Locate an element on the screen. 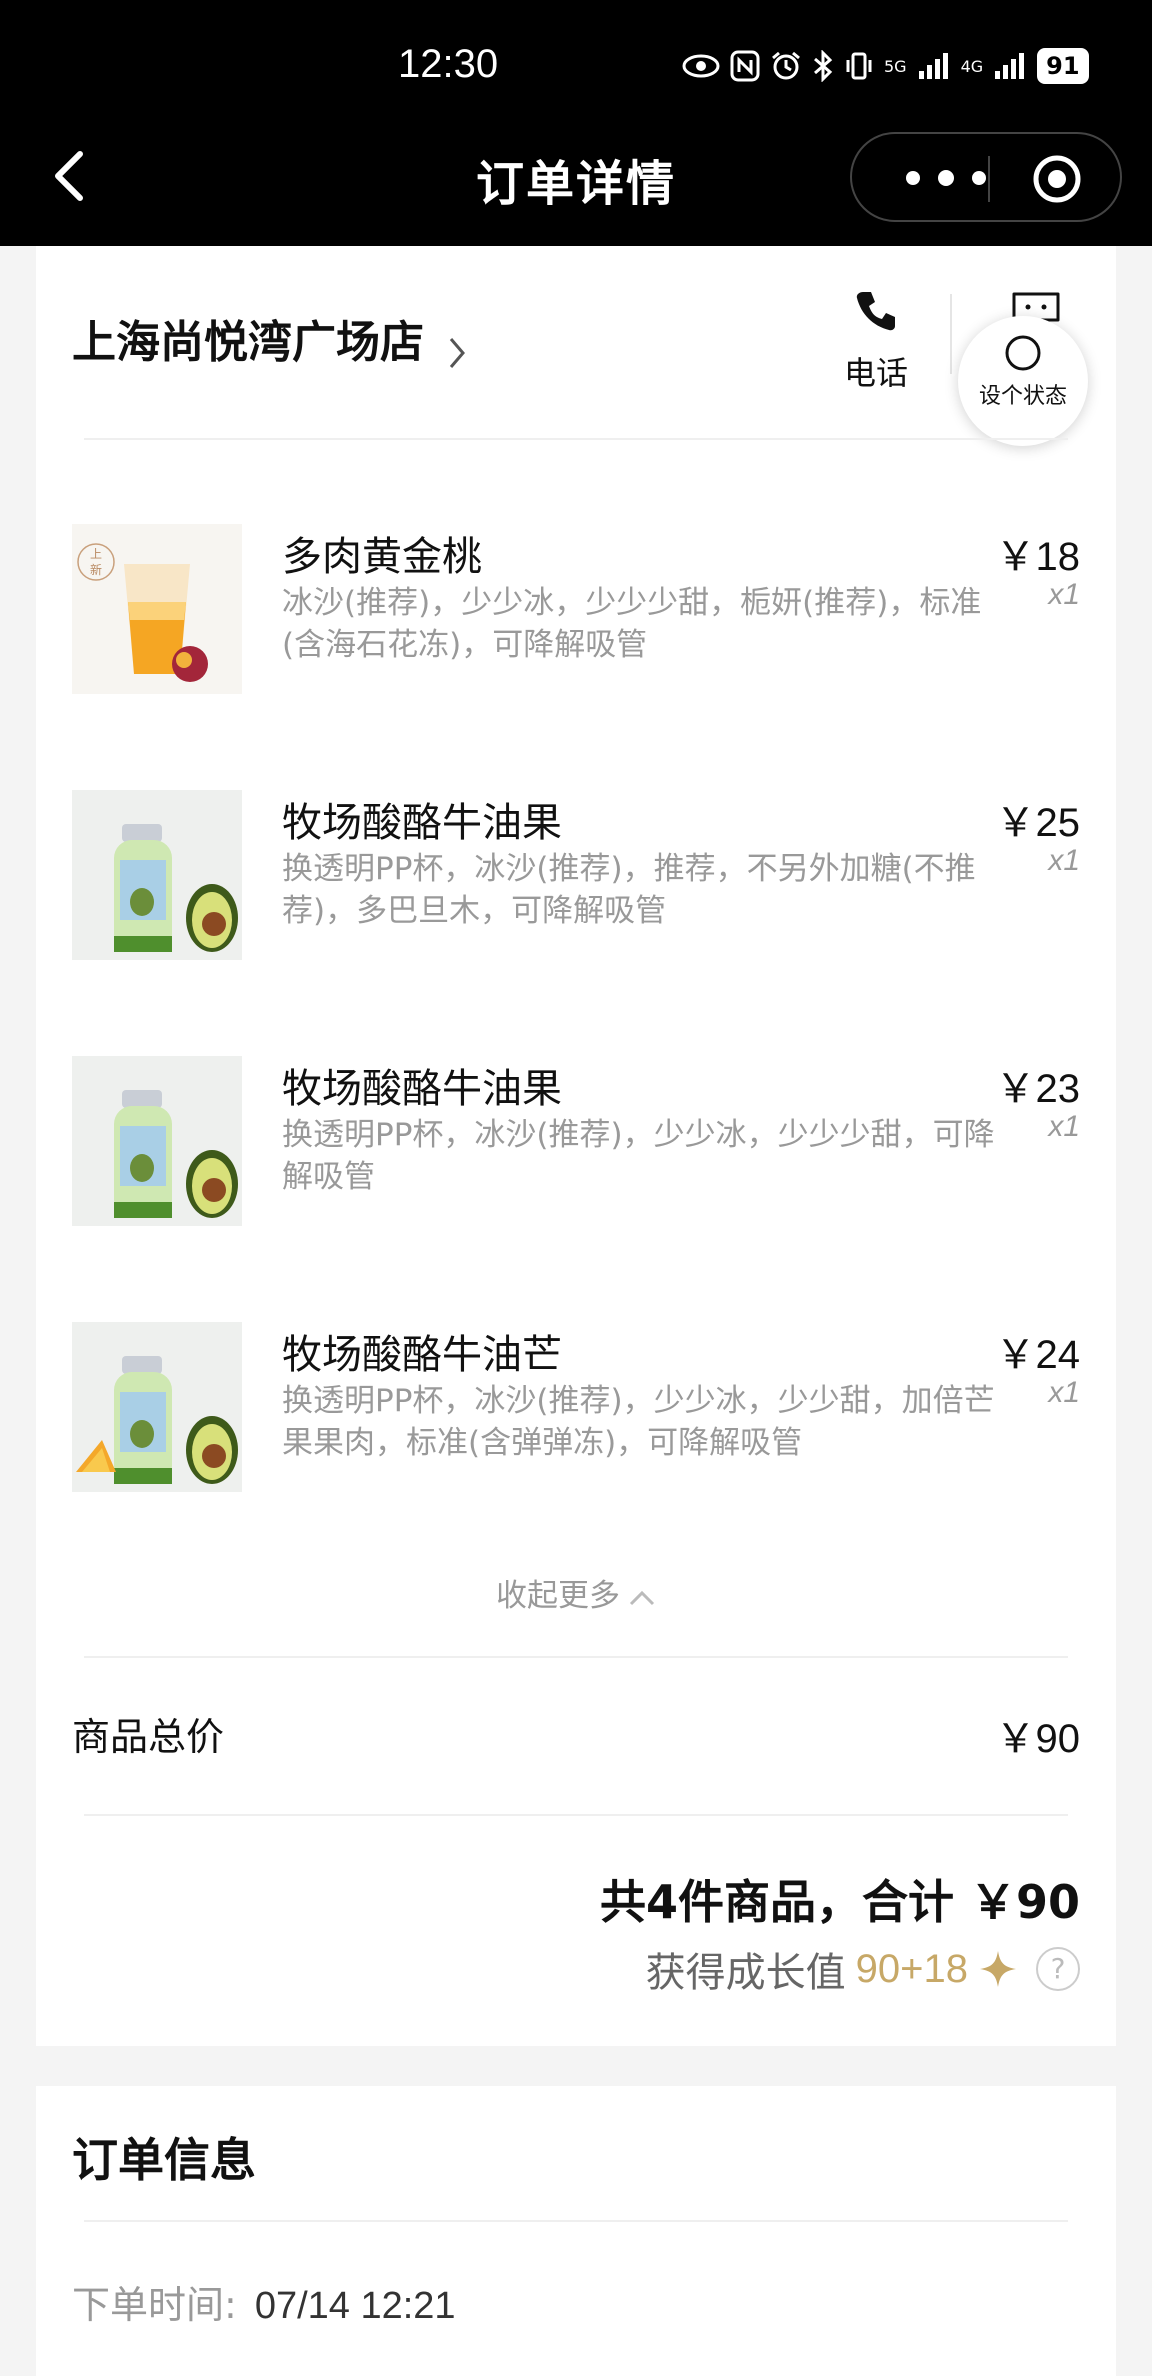 The width and height of the screenshot is (1152, 2376). collapse-label: 收起更多 is located at coordinates (558, 1596).